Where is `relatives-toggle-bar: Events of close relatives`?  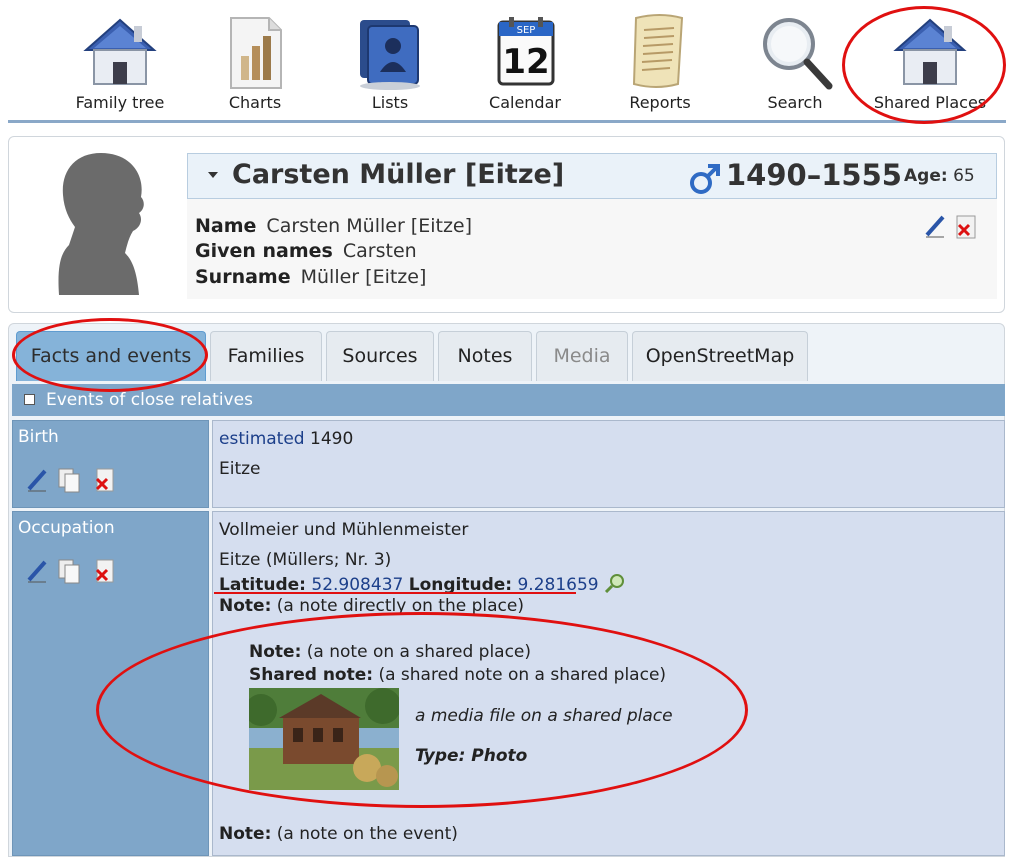 relatives-toggle-bar: Events of close relatives is located at coordinates (508, 400).